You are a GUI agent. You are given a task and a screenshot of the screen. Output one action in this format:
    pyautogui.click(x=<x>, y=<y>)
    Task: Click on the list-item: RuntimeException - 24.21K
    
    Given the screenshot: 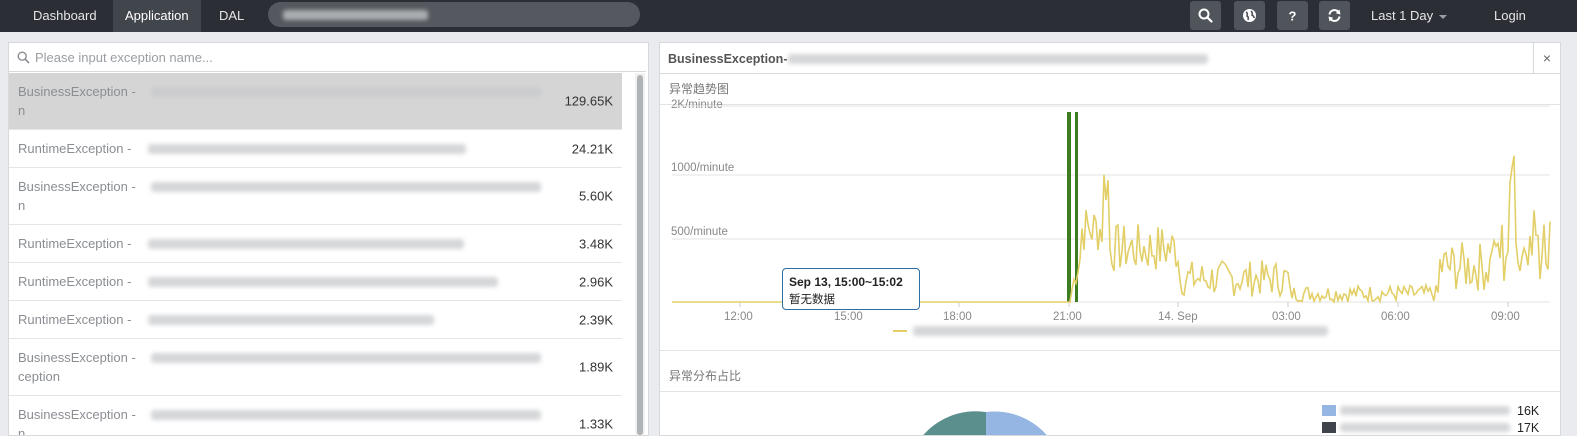 What is the action you would take?
    pyautogui.click(x=315, y=149)
    